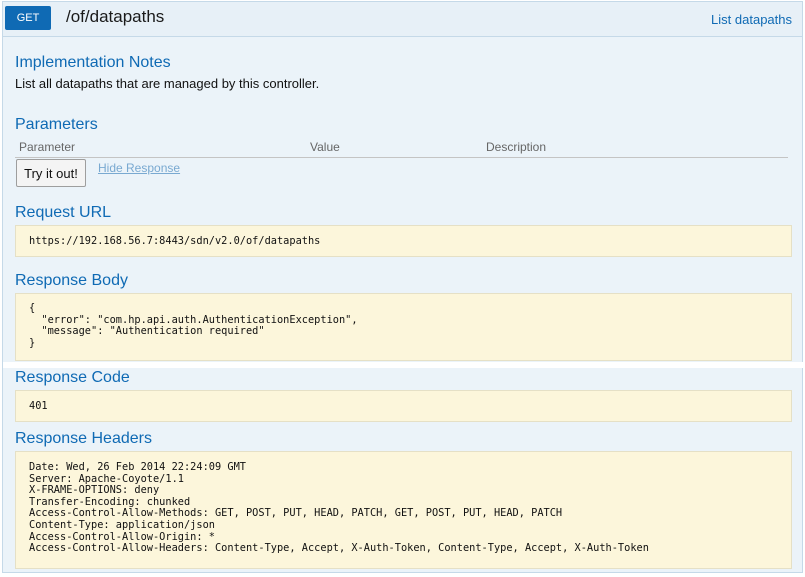  Describe the element at coordinates (325, 147) in the screenshot. I see `column-value: Value` at that location.